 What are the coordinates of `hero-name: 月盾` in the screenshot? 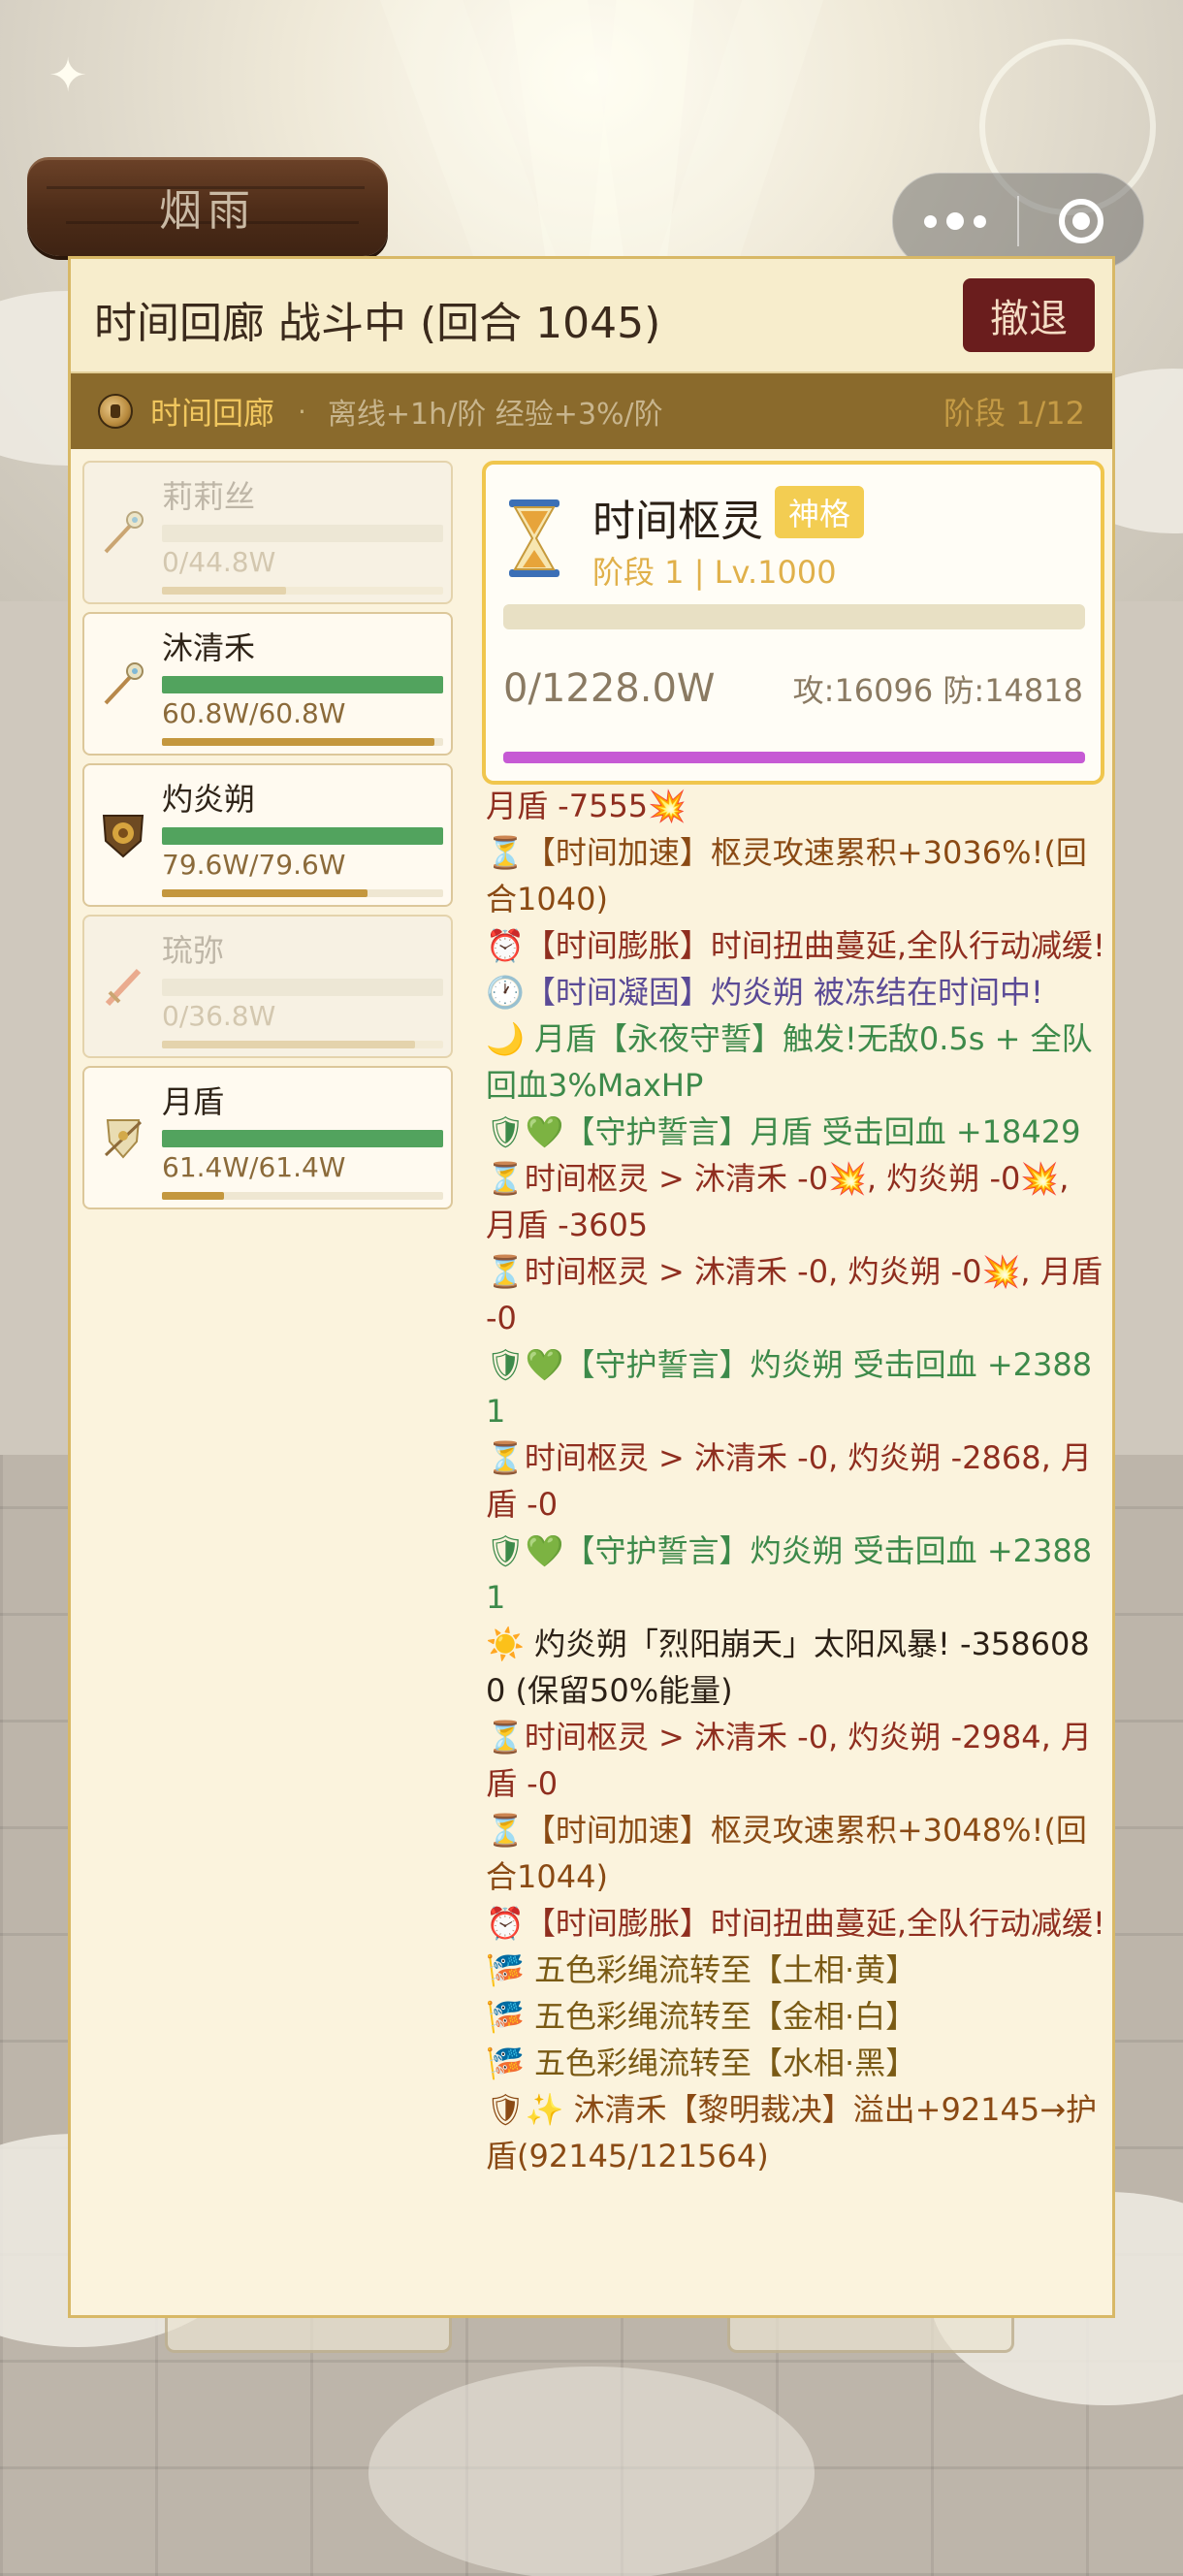 It's located at (193, 1101).